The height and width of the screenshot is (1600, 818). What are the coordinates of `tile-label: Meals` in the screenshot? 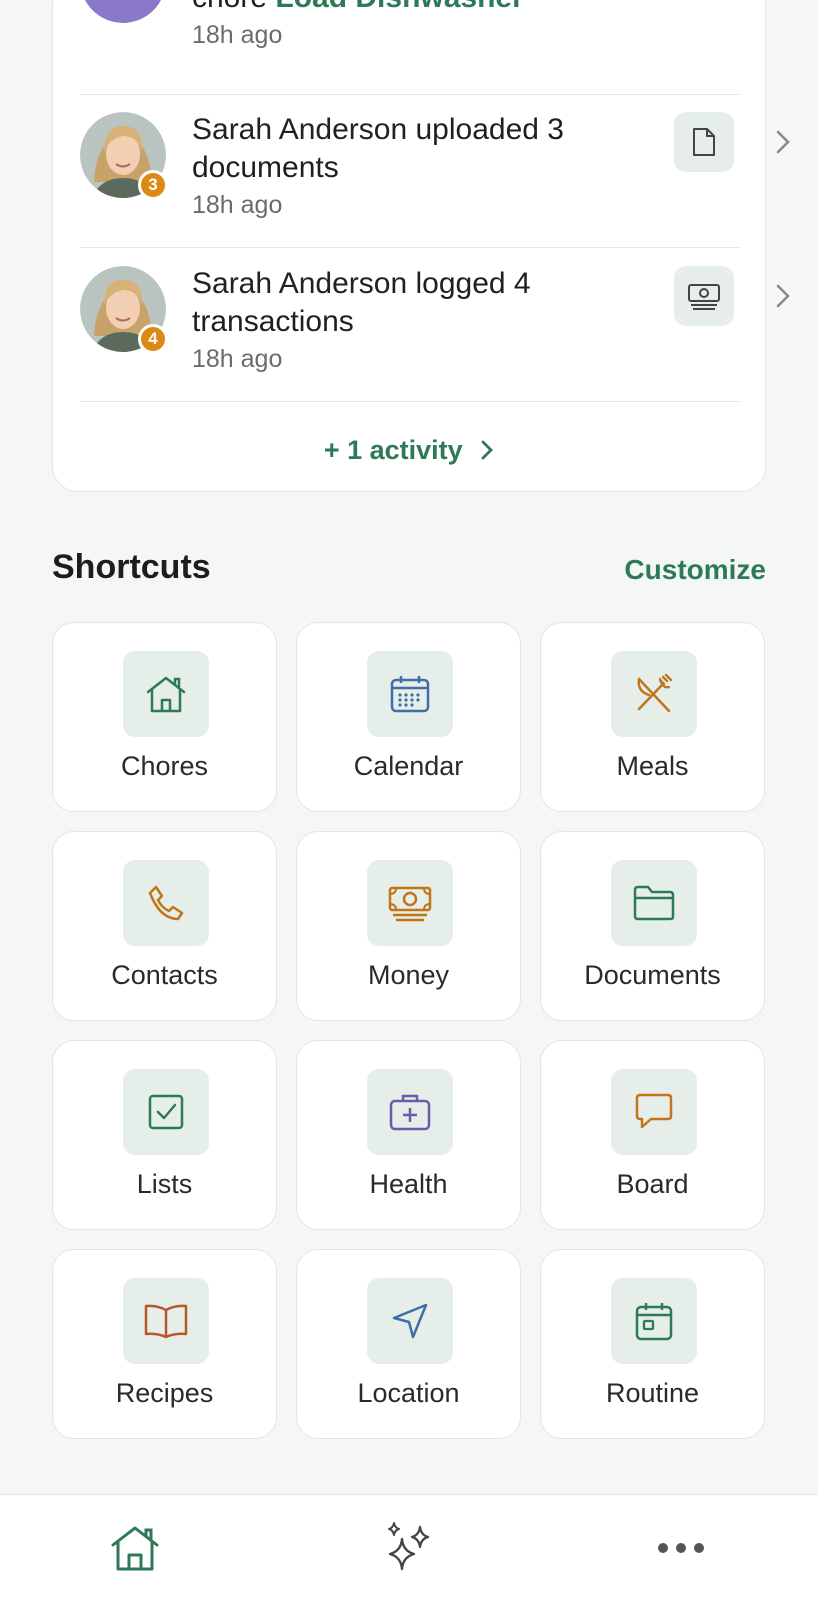 It's located at (652, 766).